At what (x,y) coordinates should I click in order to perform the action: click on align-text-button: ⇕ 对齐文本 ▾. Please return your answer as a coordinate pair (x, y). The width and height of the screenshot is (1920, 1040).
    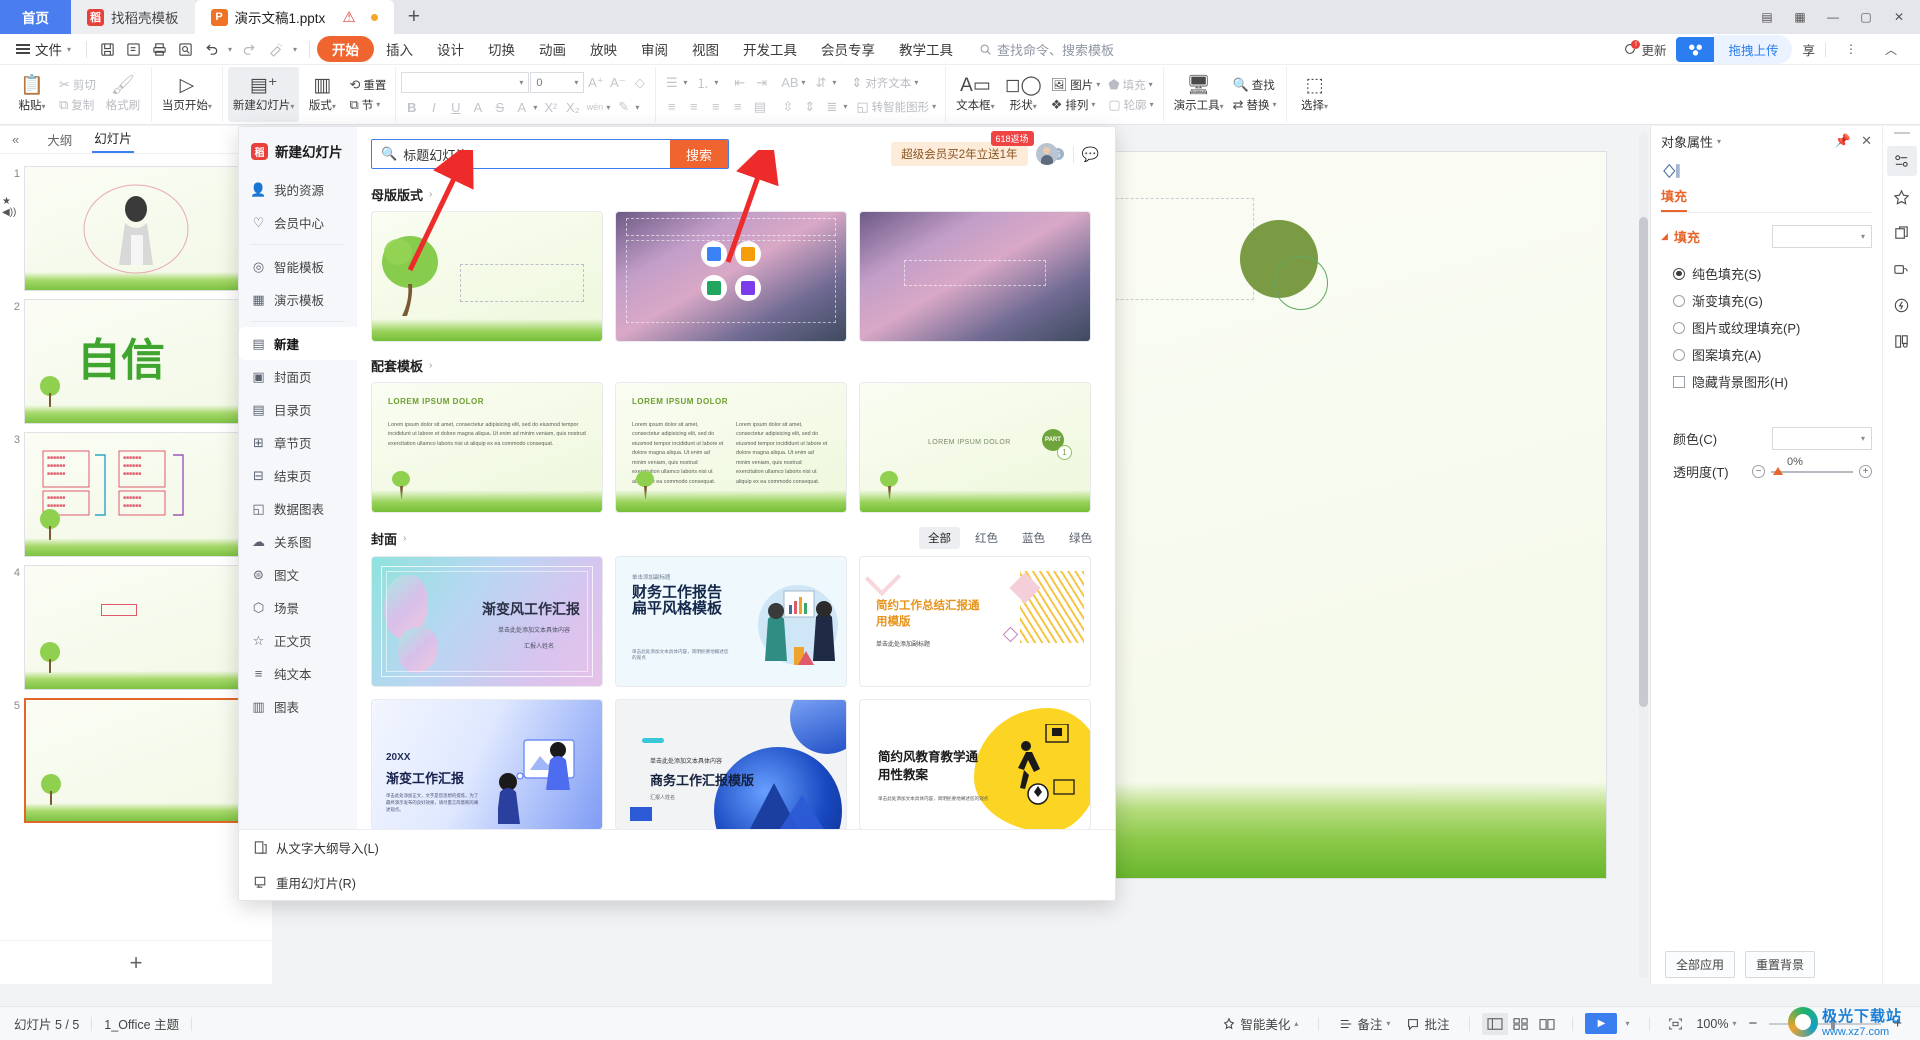
    Looking at the image, I should click on (884, 83).